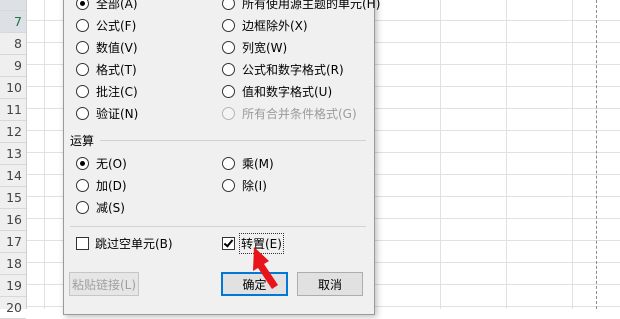 The height and width of the screenshot is (319, 620). I want to click on row-header: 20, so click(13, 308).